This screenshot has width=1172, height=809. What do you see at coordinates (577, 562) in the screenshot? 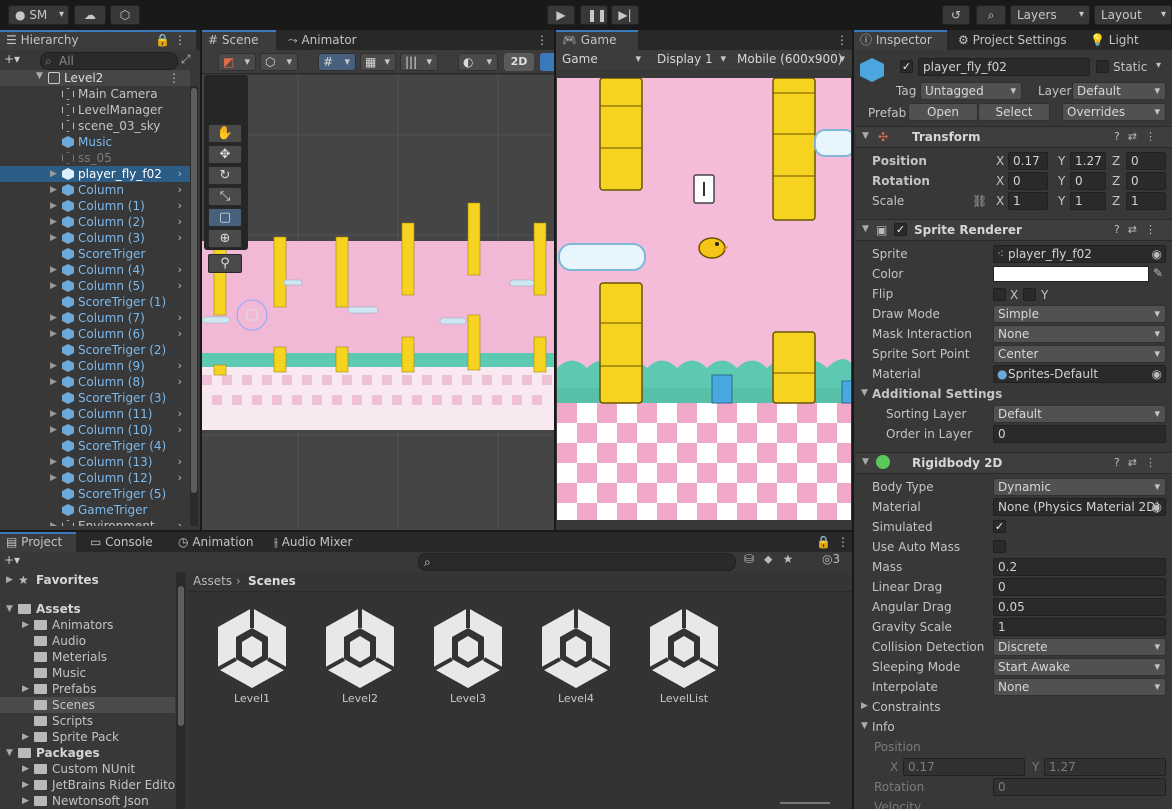
I see `project-search-input: ⌕` at bounding box center [577, 562].